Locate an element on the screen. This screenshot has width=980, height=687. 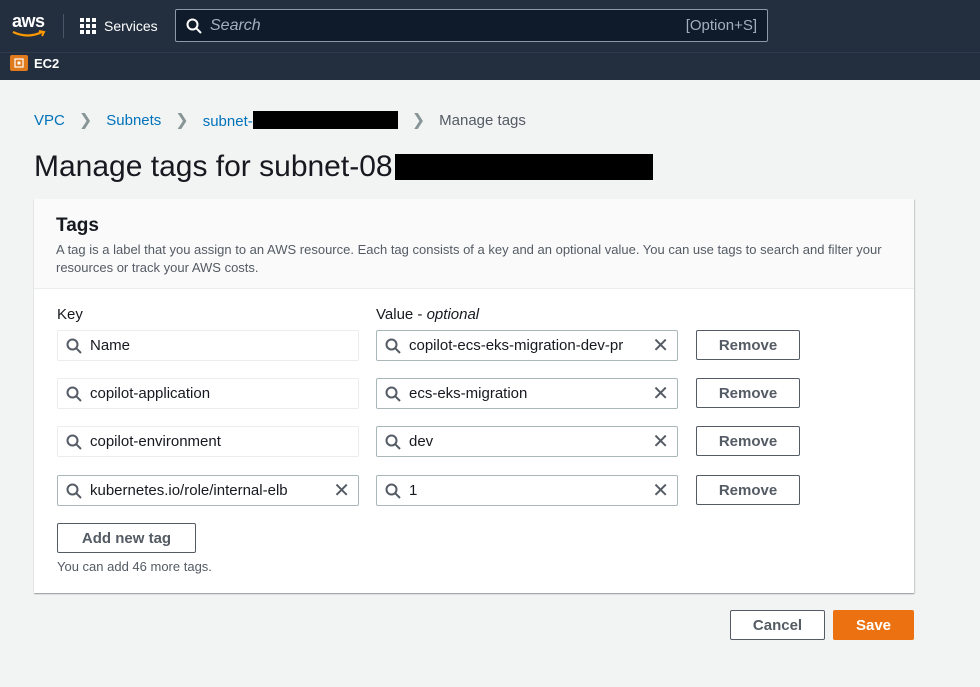
global-search-box: [Option+S] is located at coordinates (471, 25).